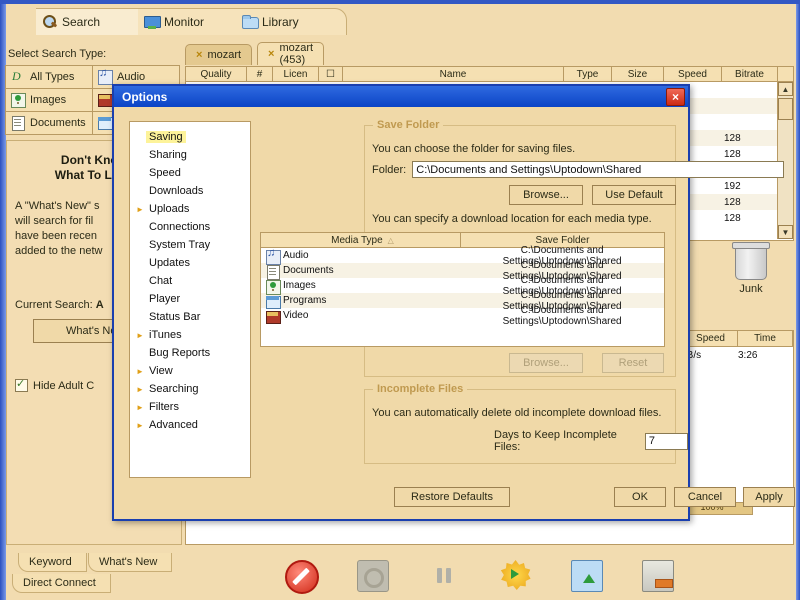 The height and width of the screenshot is (600, 800). Describe the element at coordinates (219, 54) in the screenshot. I see `search-tab-mozart: × mozart` at that location.